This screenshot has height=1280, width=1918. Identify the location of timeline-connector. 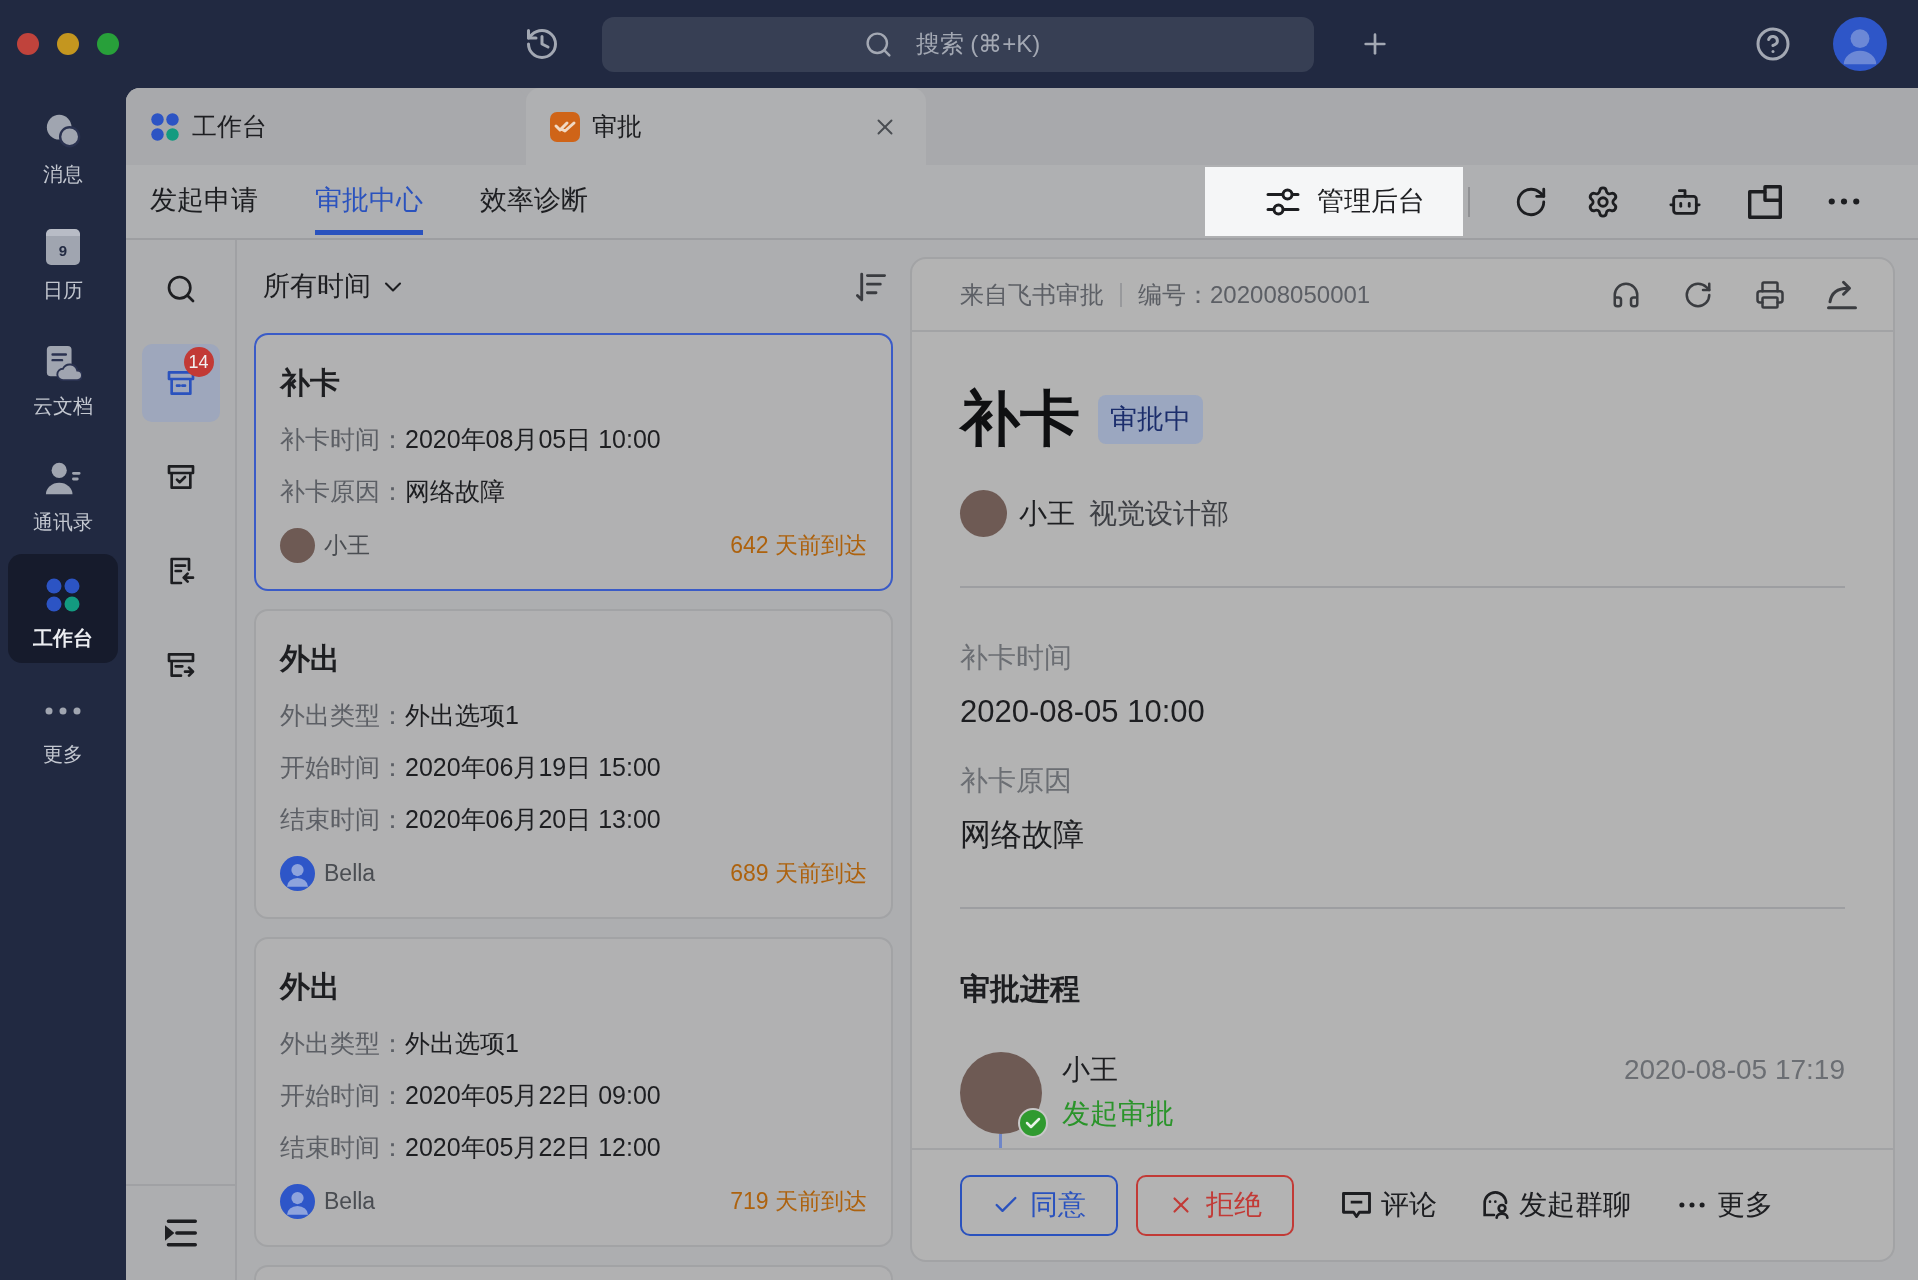
(1000, 1141).